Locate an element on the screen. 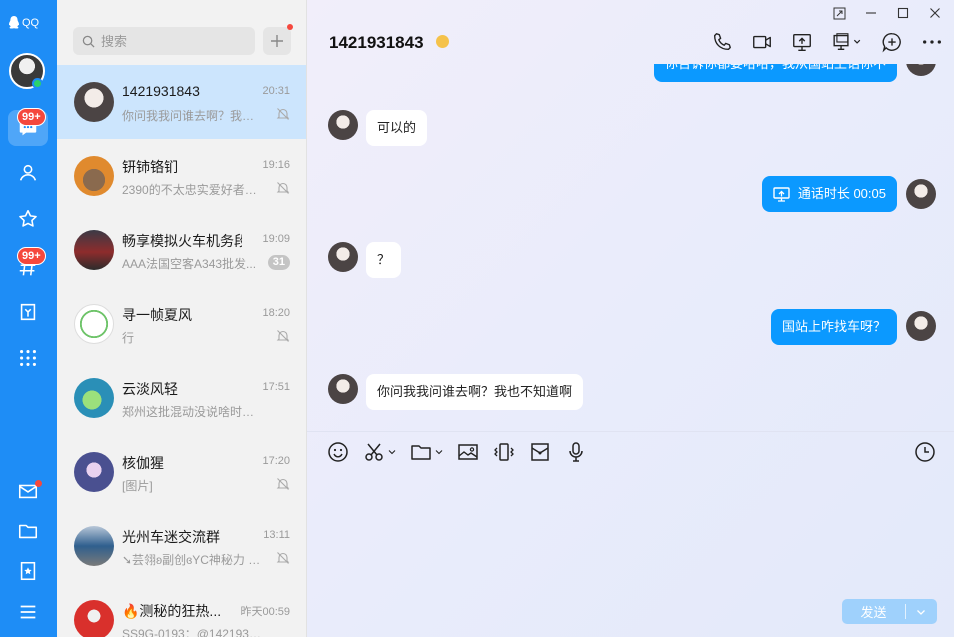  send-button: 发送 is located at coordinates (889, 611).